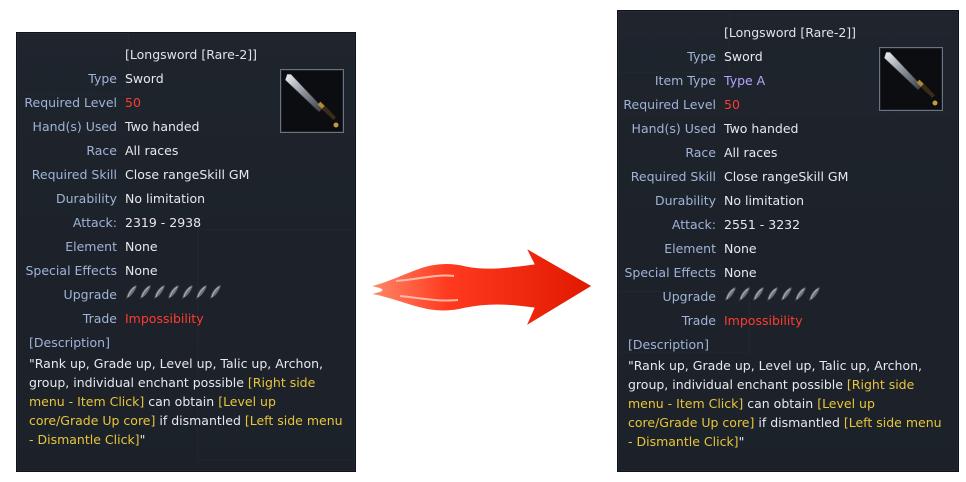 The width and height of the screenshot is (966, 482). I want to click on stat-row: Attack: 2551 - 3232, so click(783, 225).